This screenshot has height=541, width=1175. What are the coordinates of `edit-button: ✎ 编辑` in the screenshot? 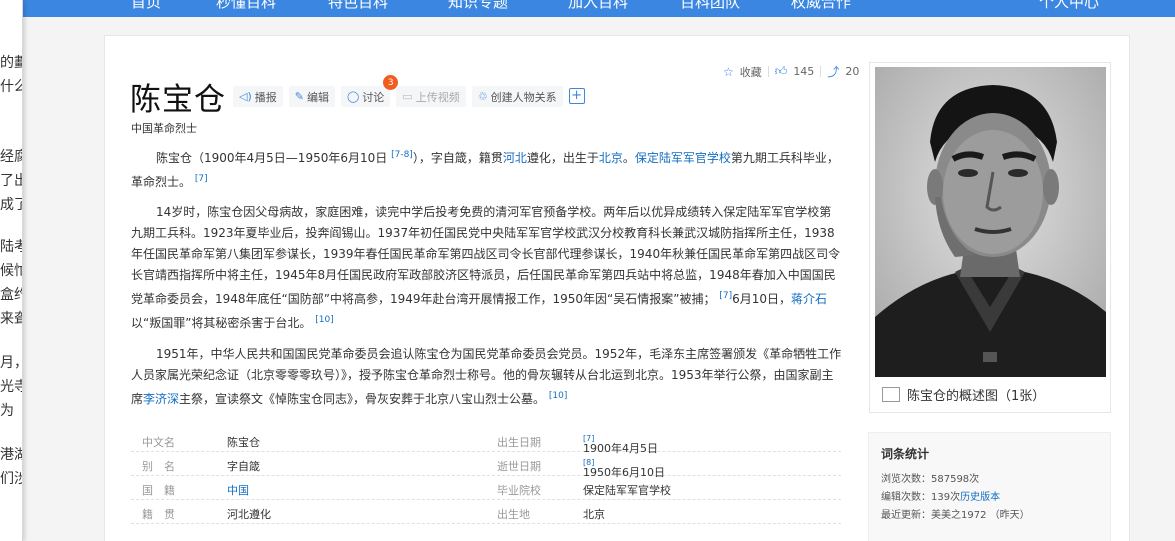 It's located at (311, 96).